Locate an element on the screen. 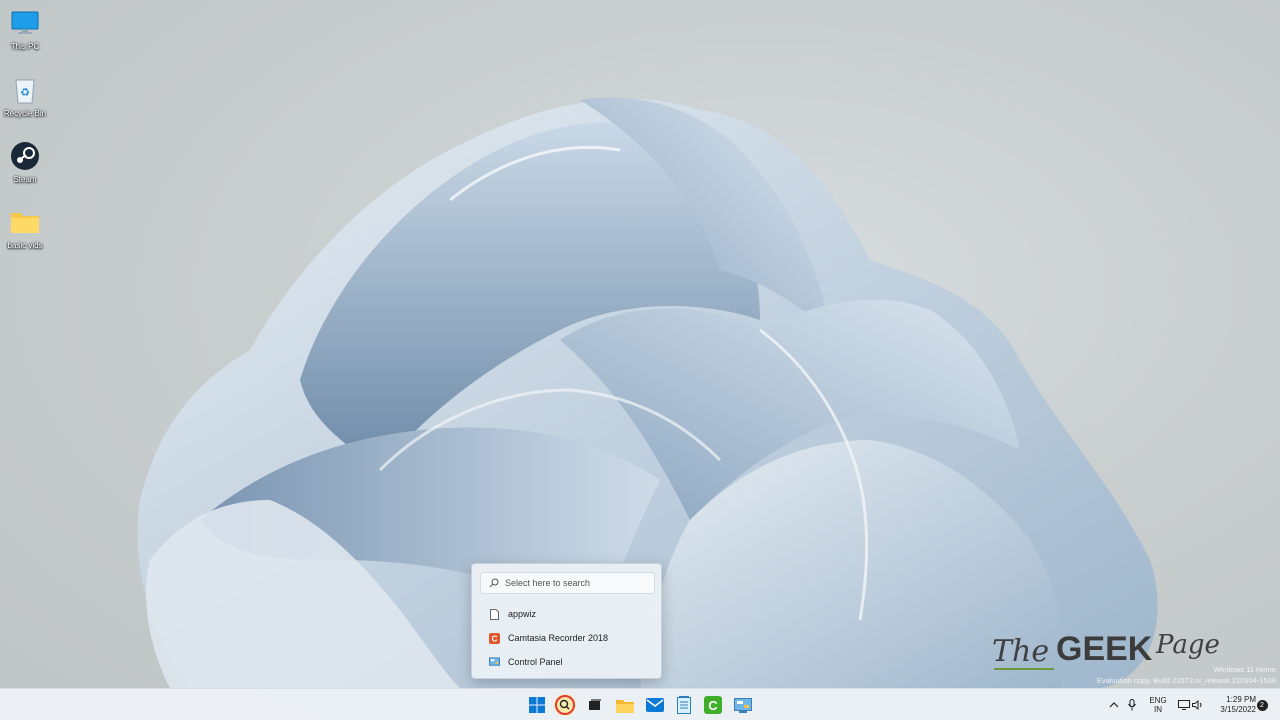 This screenshot has height=720, width=1280. desktop-icon-this-pc: This PC is located at coordinates (25, 34).